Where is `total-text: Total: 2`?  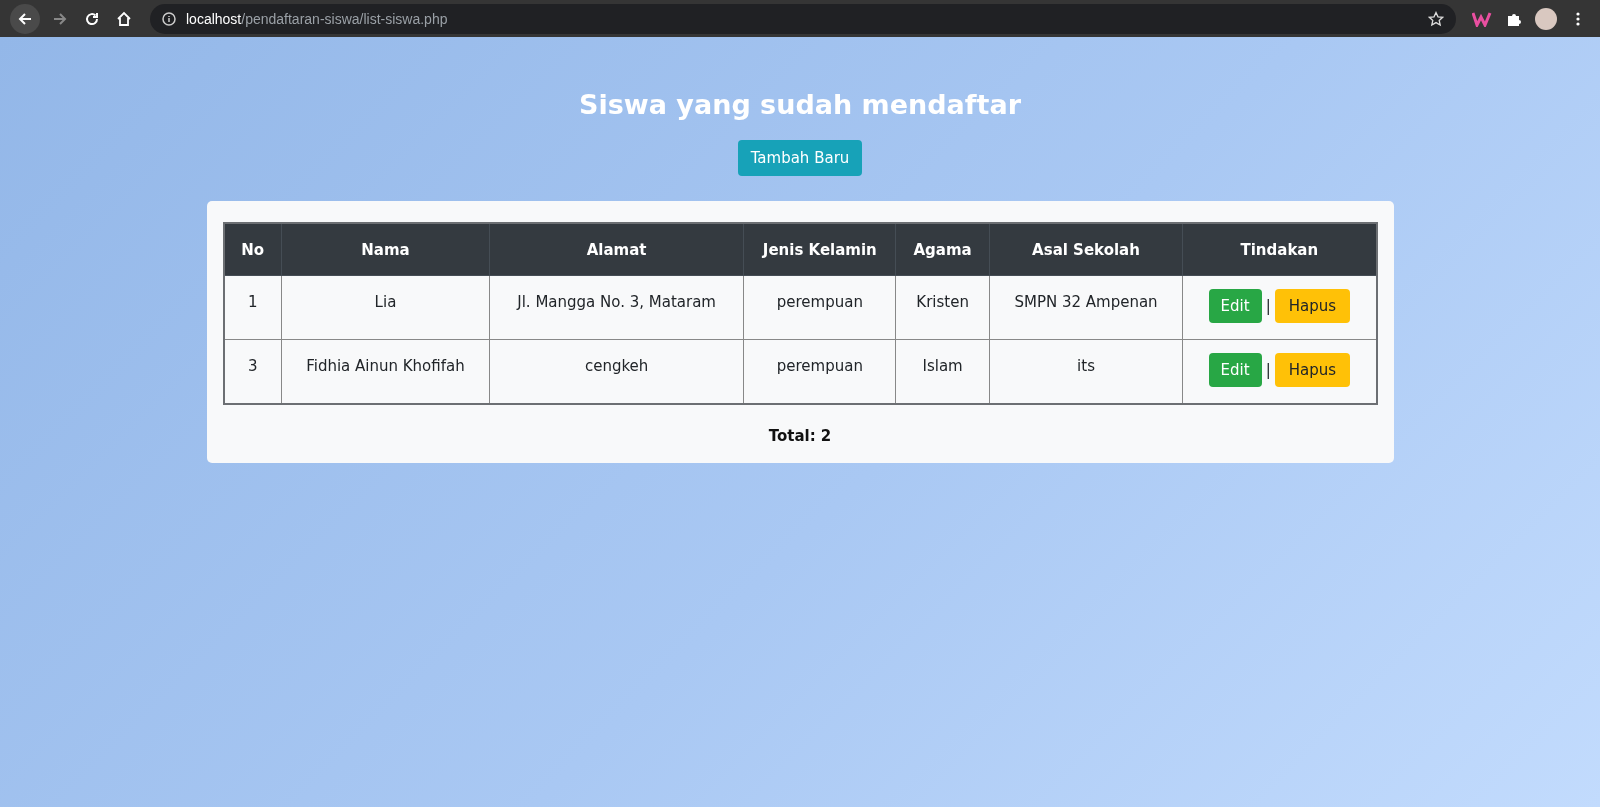 total-text: Total: 2 is located at coordinates (800, 435).